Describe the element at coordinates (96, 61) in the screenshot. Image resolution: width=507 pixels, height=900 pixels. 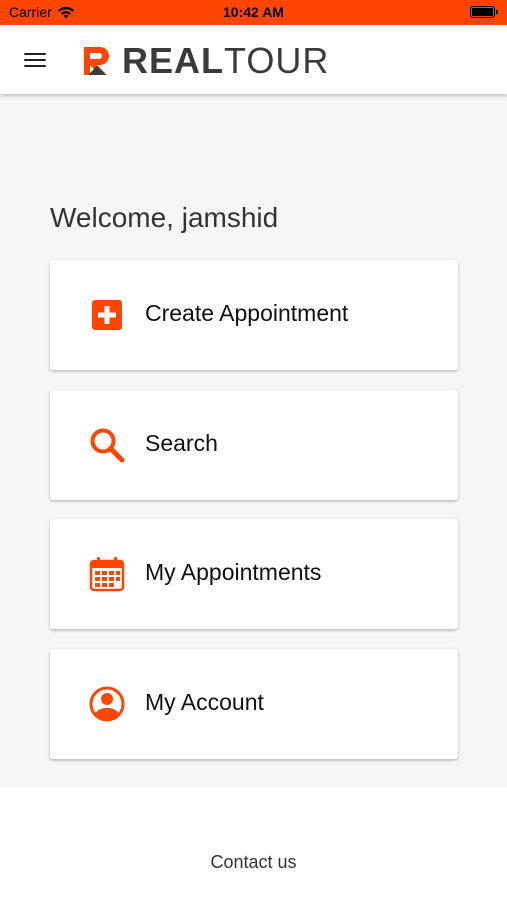
I see `logo-mark-icon` at that location.